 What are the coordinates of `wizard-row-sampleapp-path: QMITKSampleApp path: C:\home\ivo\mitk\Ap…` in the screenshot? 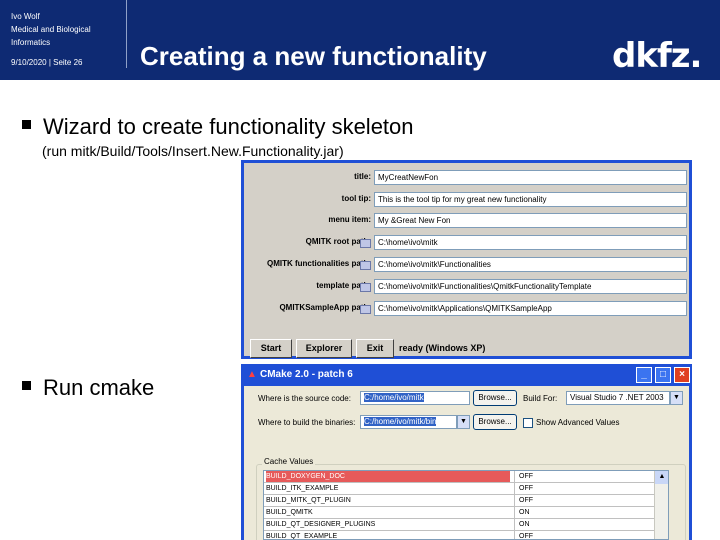 It's located at (466, 309).